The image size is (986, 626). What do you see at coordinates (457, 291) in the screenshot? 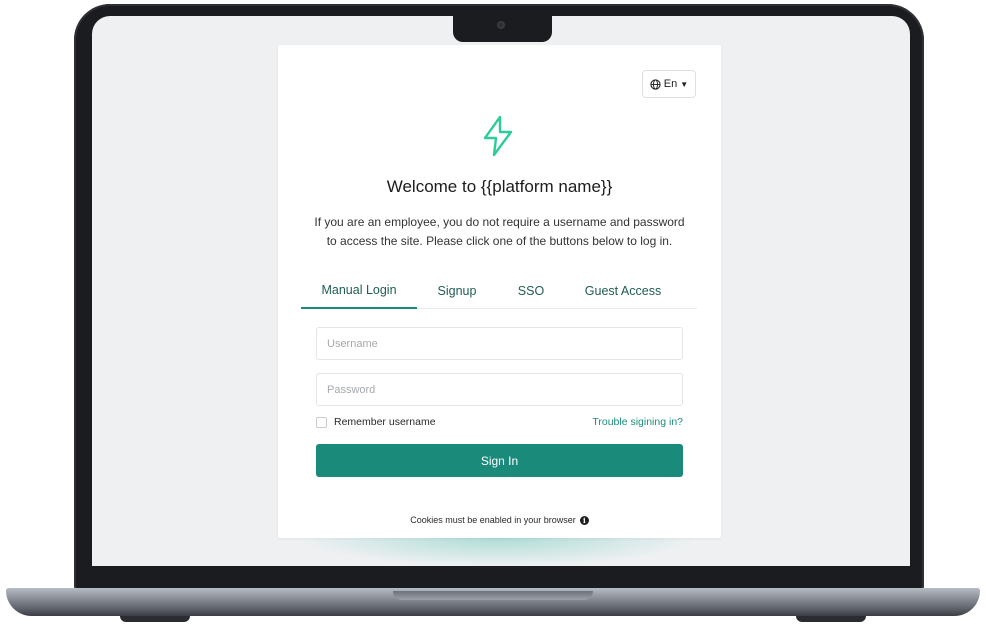
I see `tab-signup: Signup` at bounding box center [457, 291].